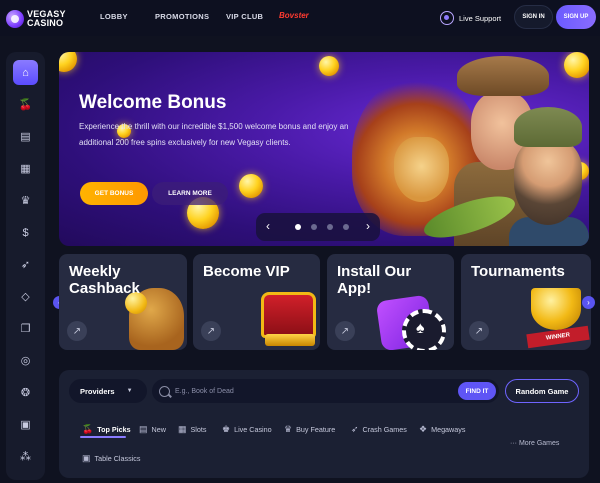  I want to click on cherries-icon: 🍒, so click(88, 429).